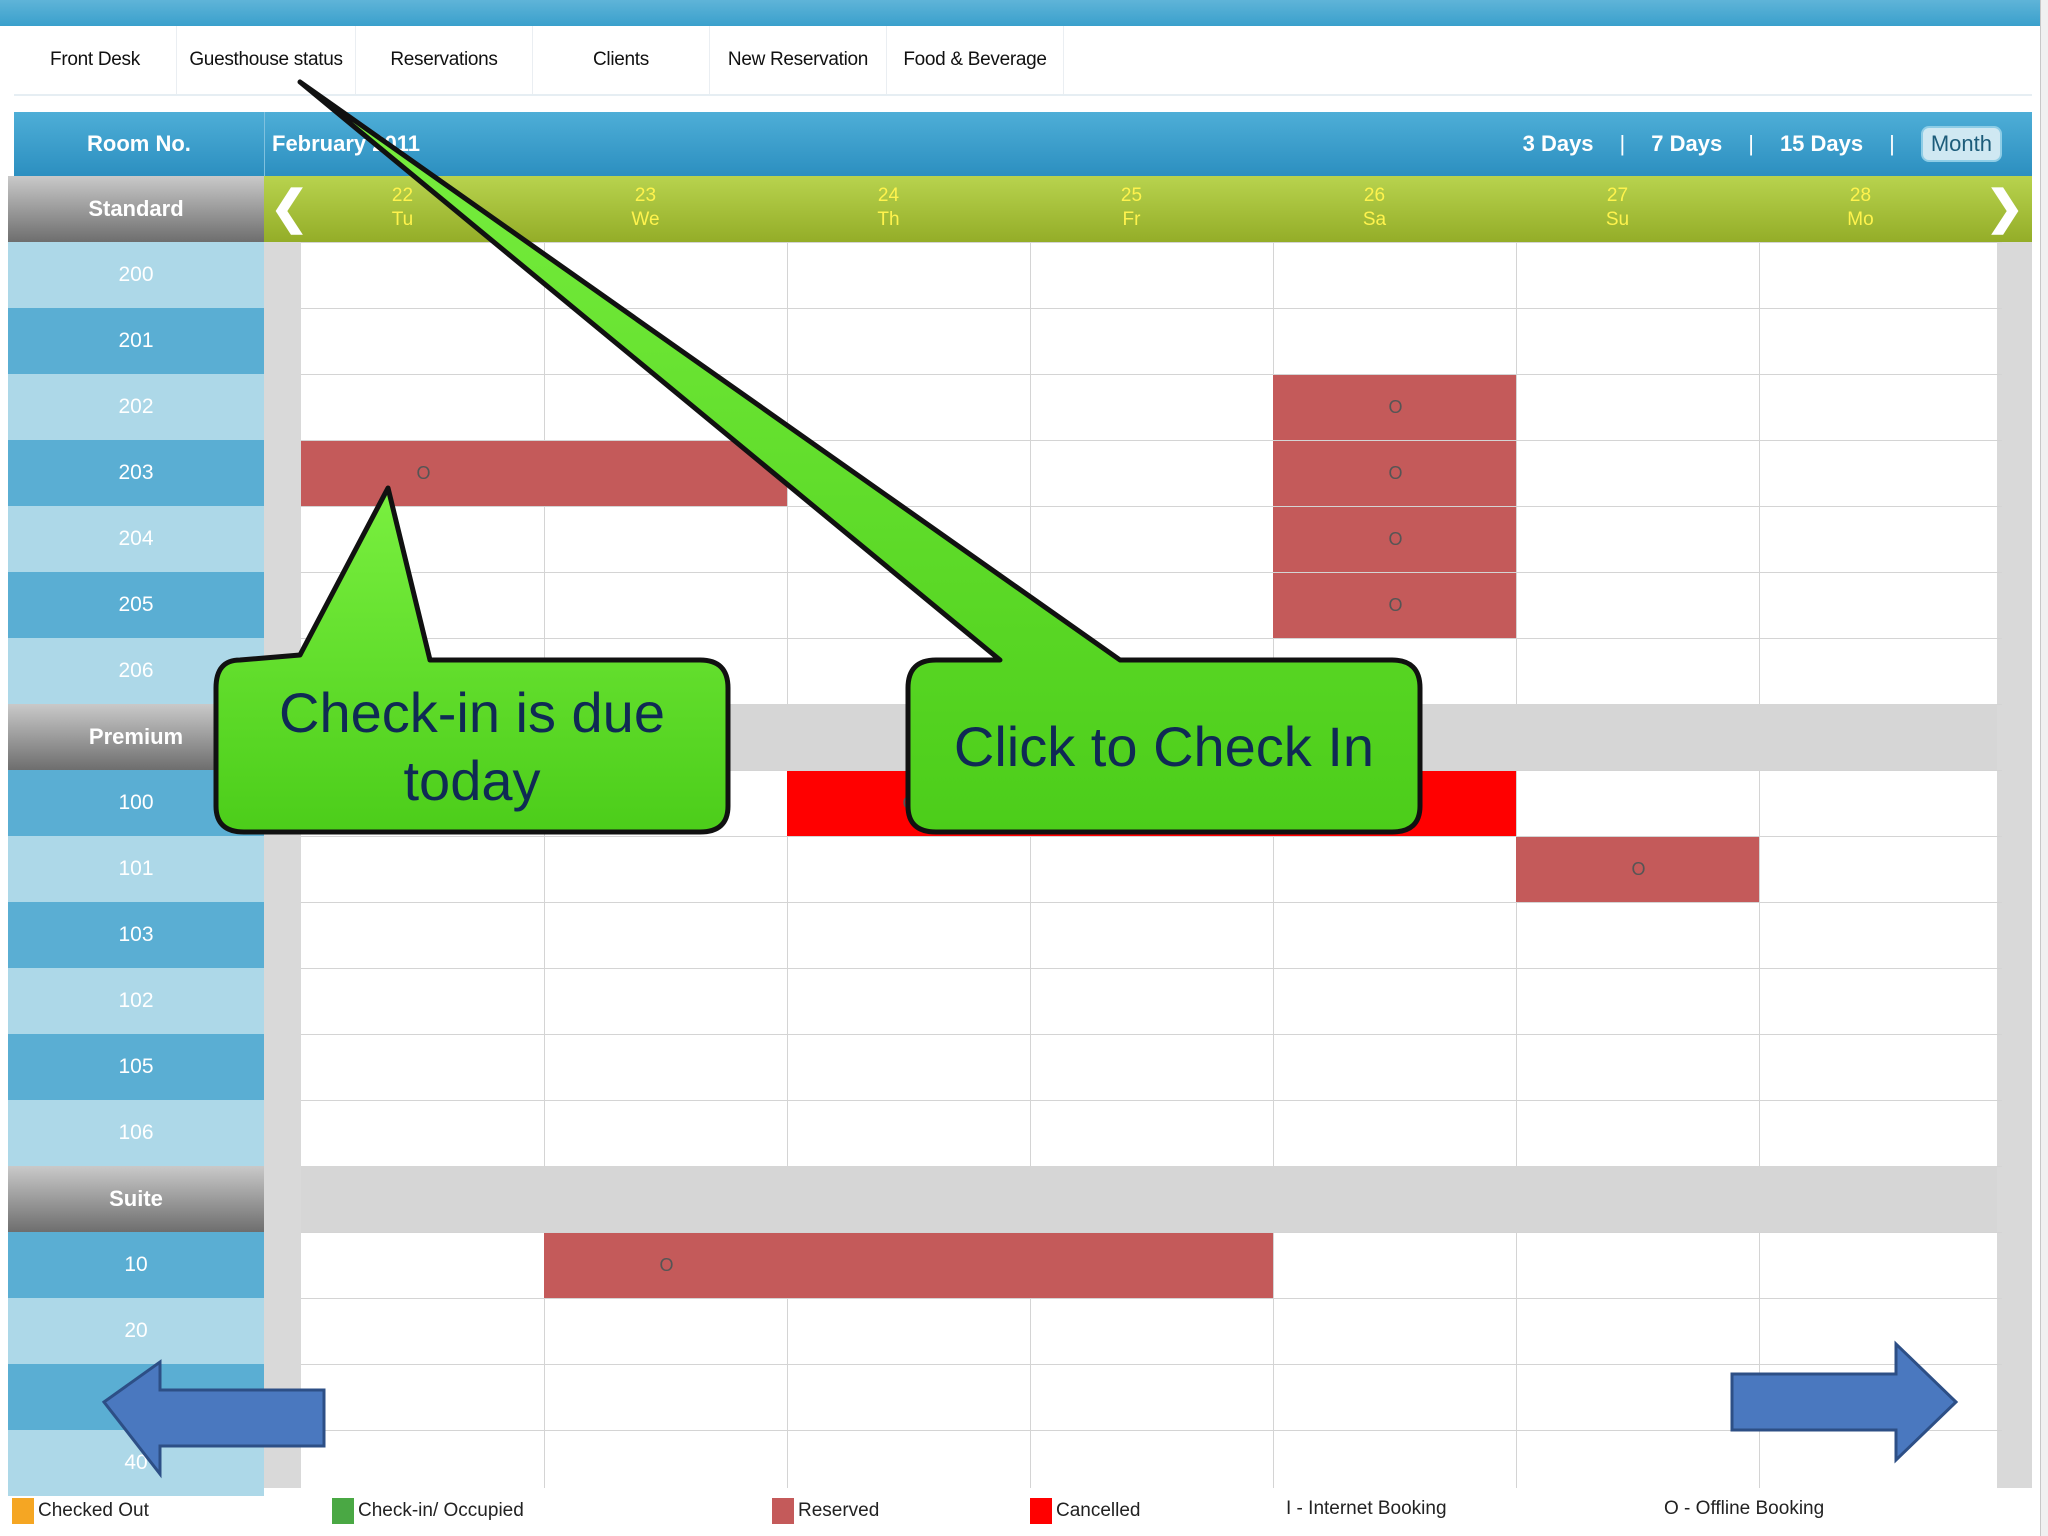 The image size is (2048, 1536). What do you see at coordinates (93, 1510) in the screenshot?
I see `legend-checked-out-label: Checked Out` at bounding box center [93, 1510].